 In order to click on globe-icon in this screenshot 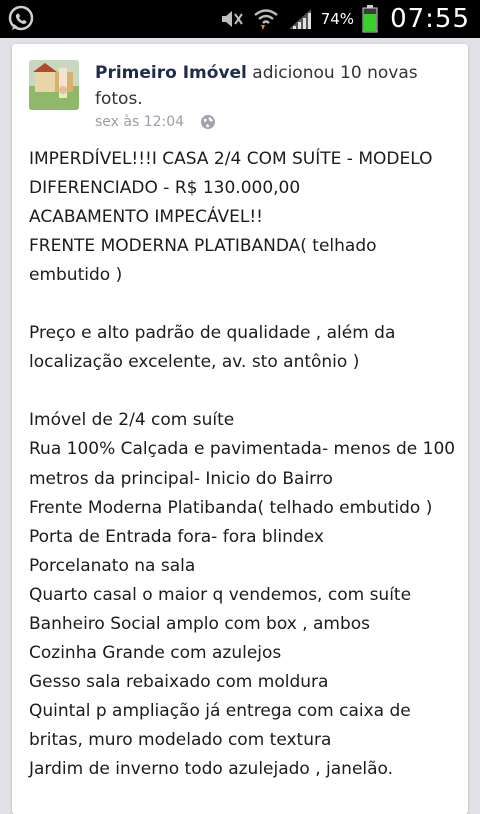, I will do `click(208, 122)`.